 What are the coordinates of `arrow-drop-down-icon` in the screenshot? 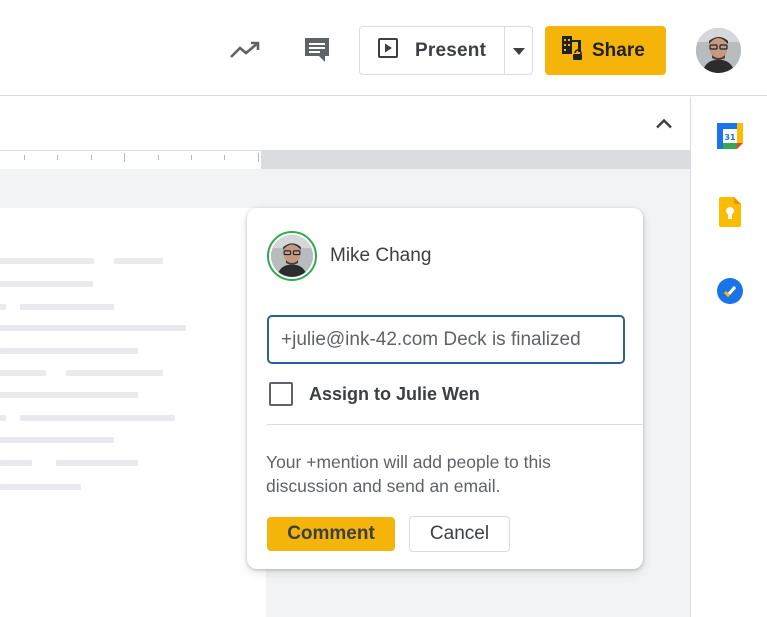 It's located at (518, 51).